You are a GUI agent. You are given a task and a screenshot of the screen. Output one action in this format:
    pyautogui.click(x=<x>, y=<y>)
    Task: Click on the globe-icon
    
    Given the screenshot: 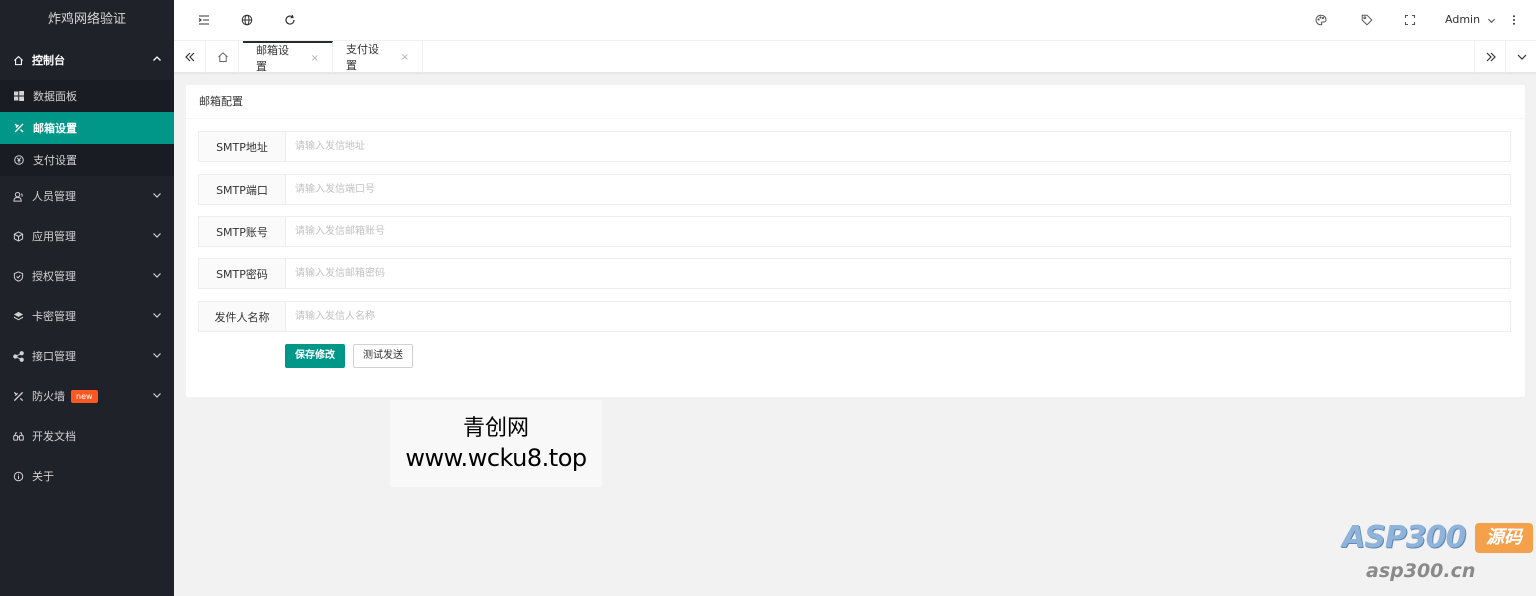 What is the action you would take?
    pyautogui.click(x=247, y=20)
    